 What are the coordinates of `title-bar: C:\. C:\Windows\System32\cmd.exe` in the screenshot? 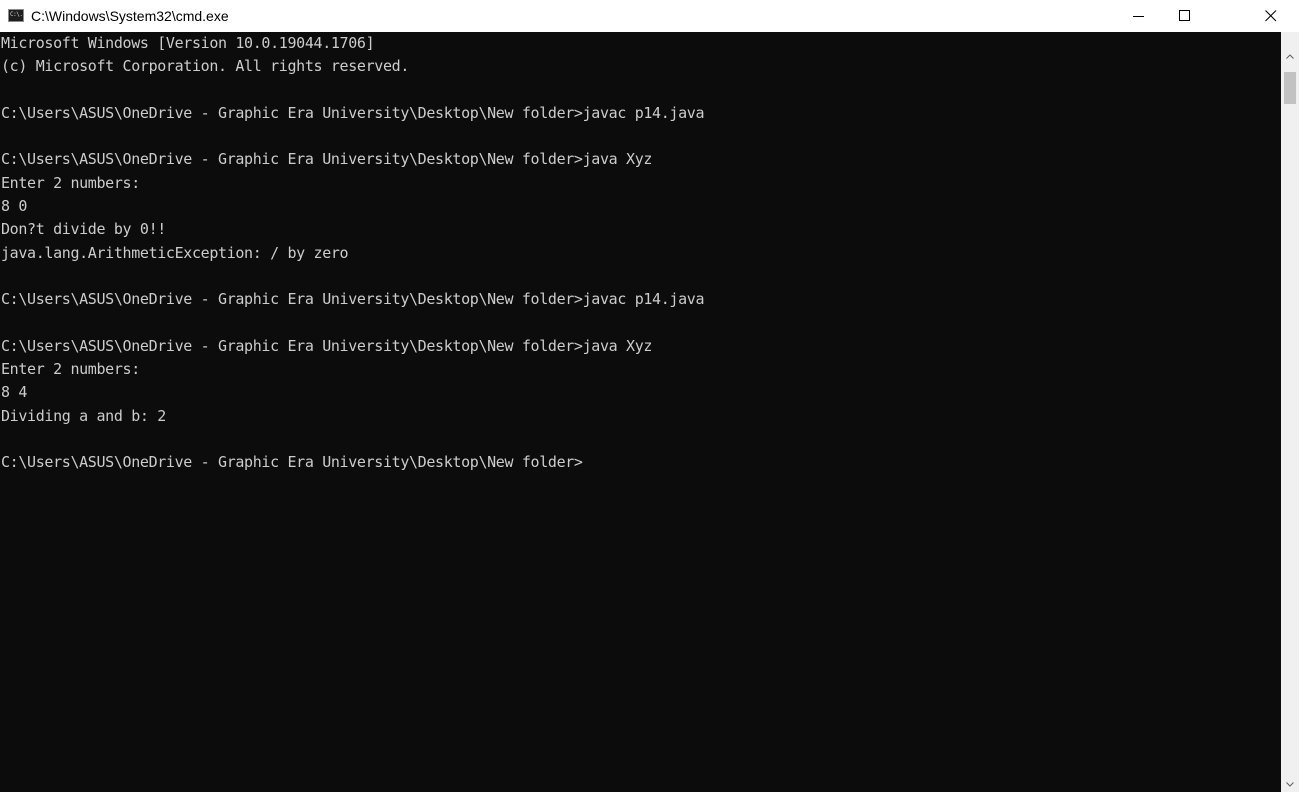 It's located at (649, 16).